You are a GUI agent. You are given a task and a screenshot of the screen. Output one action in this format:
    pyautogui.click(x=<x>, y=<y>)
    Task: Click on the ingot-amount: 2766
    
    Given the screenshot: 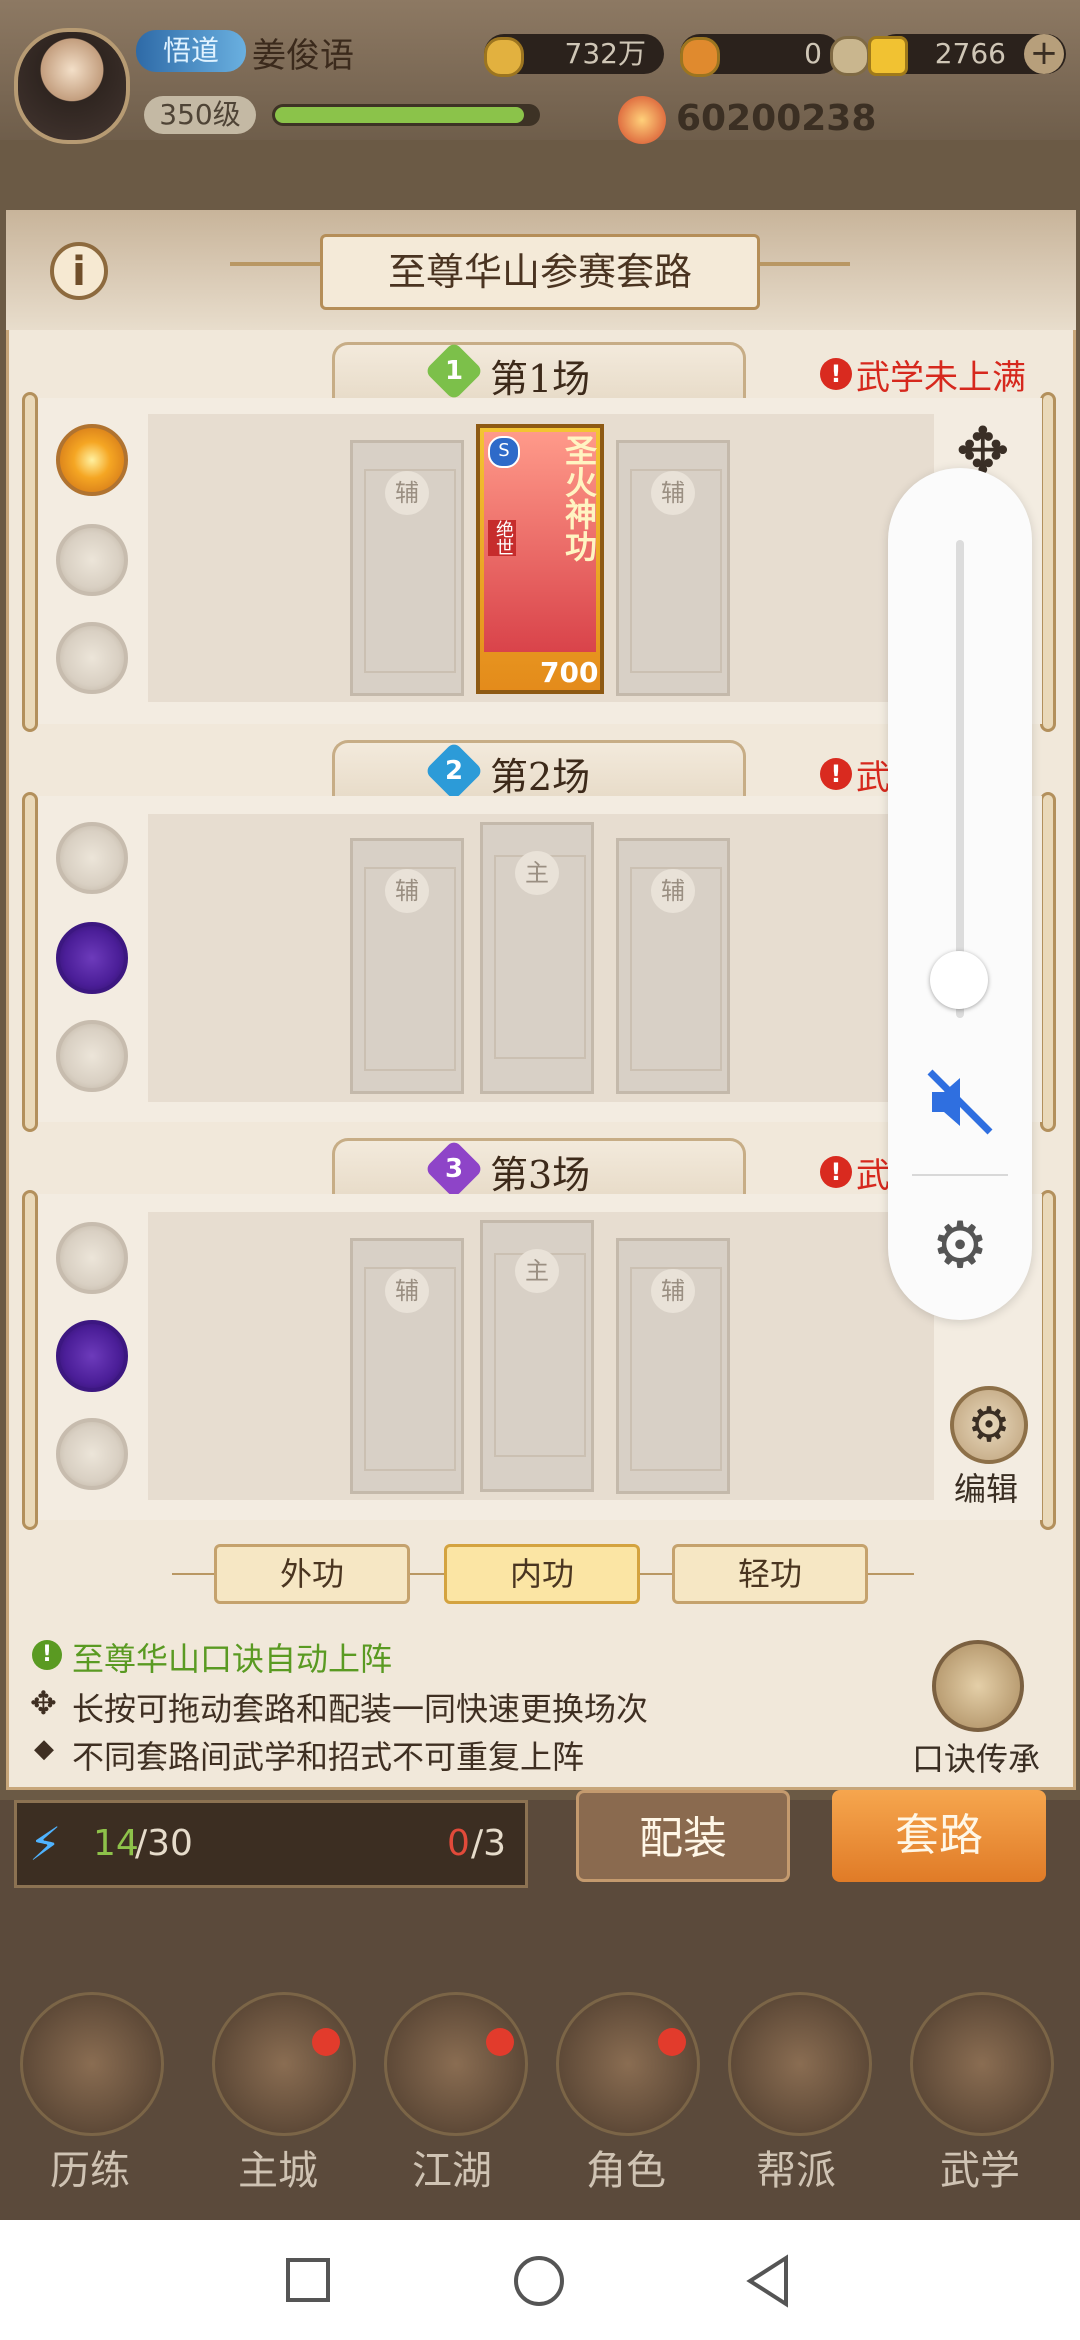 What is the action you would take?
    pyautogui.click(x=970, y=53)
    